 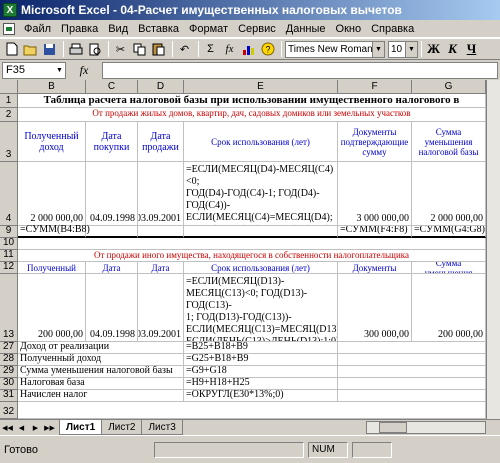 I want to click on header-cell: Сумма уменьшения налоговой базы, so click(x=449, y=142).